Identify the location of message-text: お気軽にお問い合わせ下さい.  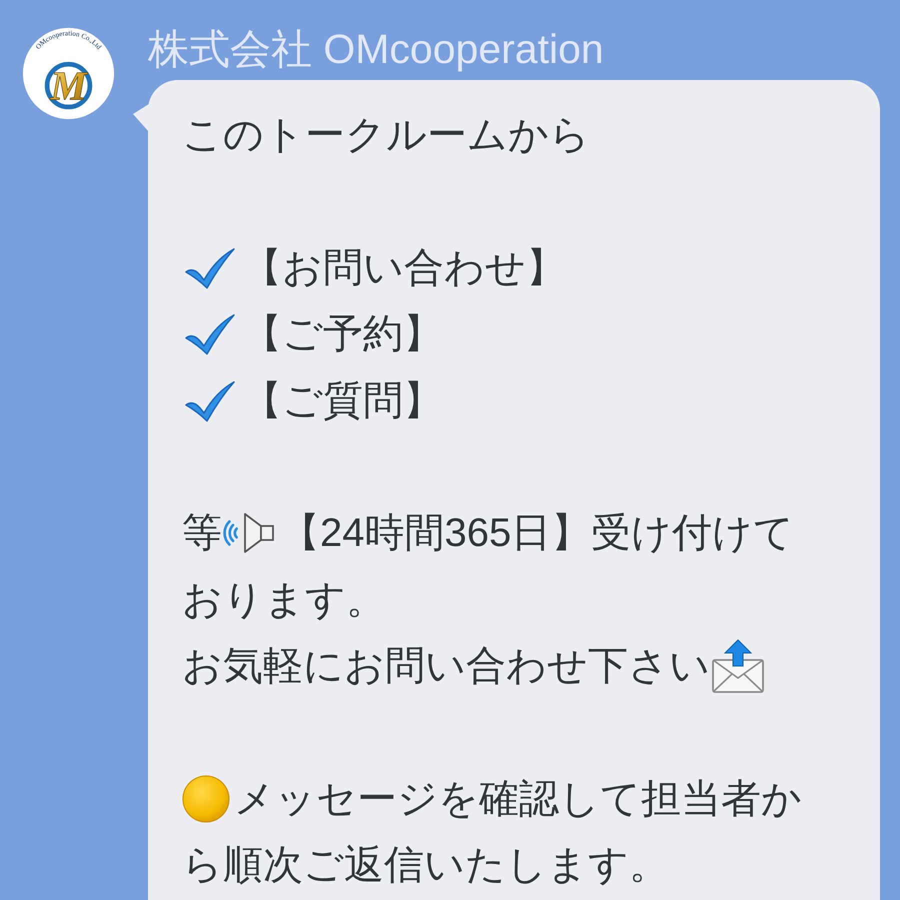
(446, 666).